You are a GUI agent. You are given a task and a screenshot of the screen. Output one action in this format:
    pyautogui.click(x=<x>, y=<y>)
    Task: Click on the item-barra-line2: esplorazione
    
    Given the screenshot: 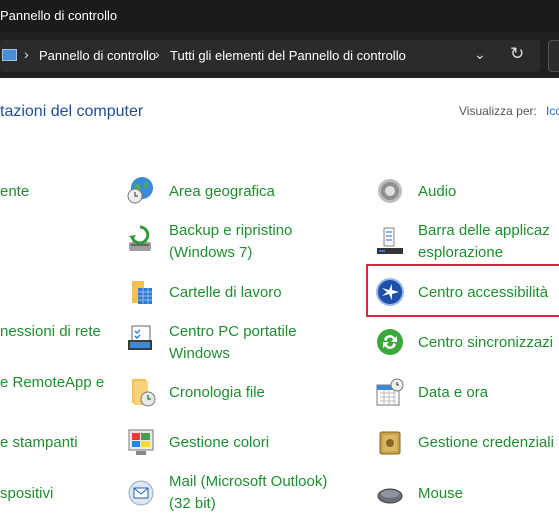 What is the action you would take?
    pyautogui.click(x=460, y=253)
    